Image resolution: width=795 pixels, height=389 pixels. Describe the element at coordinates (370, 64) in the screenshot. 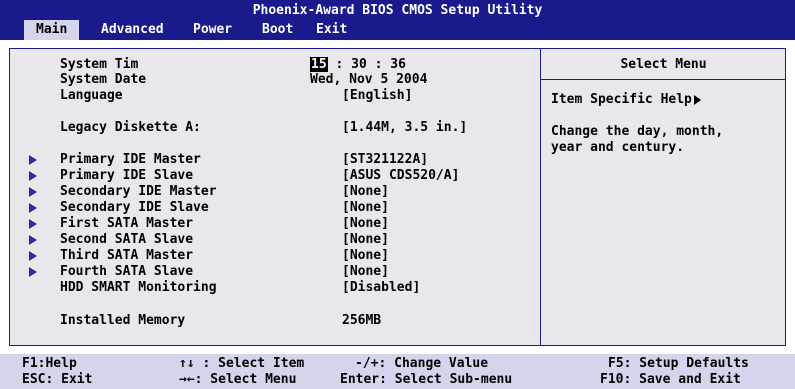

I see `system-time-rest: : 30 : 36` at that location.